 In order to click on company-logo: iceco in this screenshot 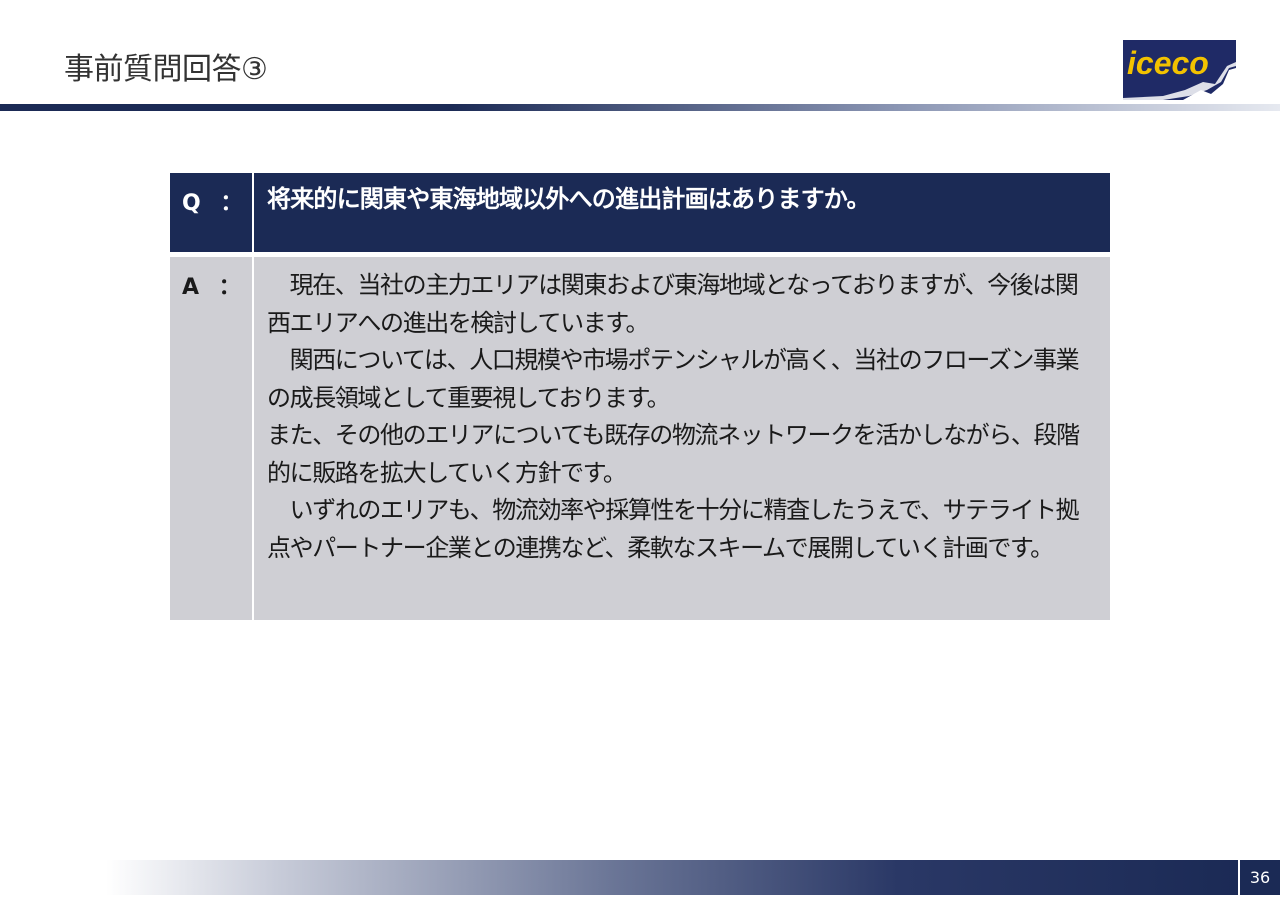, I will do `click(1179, 70)`.